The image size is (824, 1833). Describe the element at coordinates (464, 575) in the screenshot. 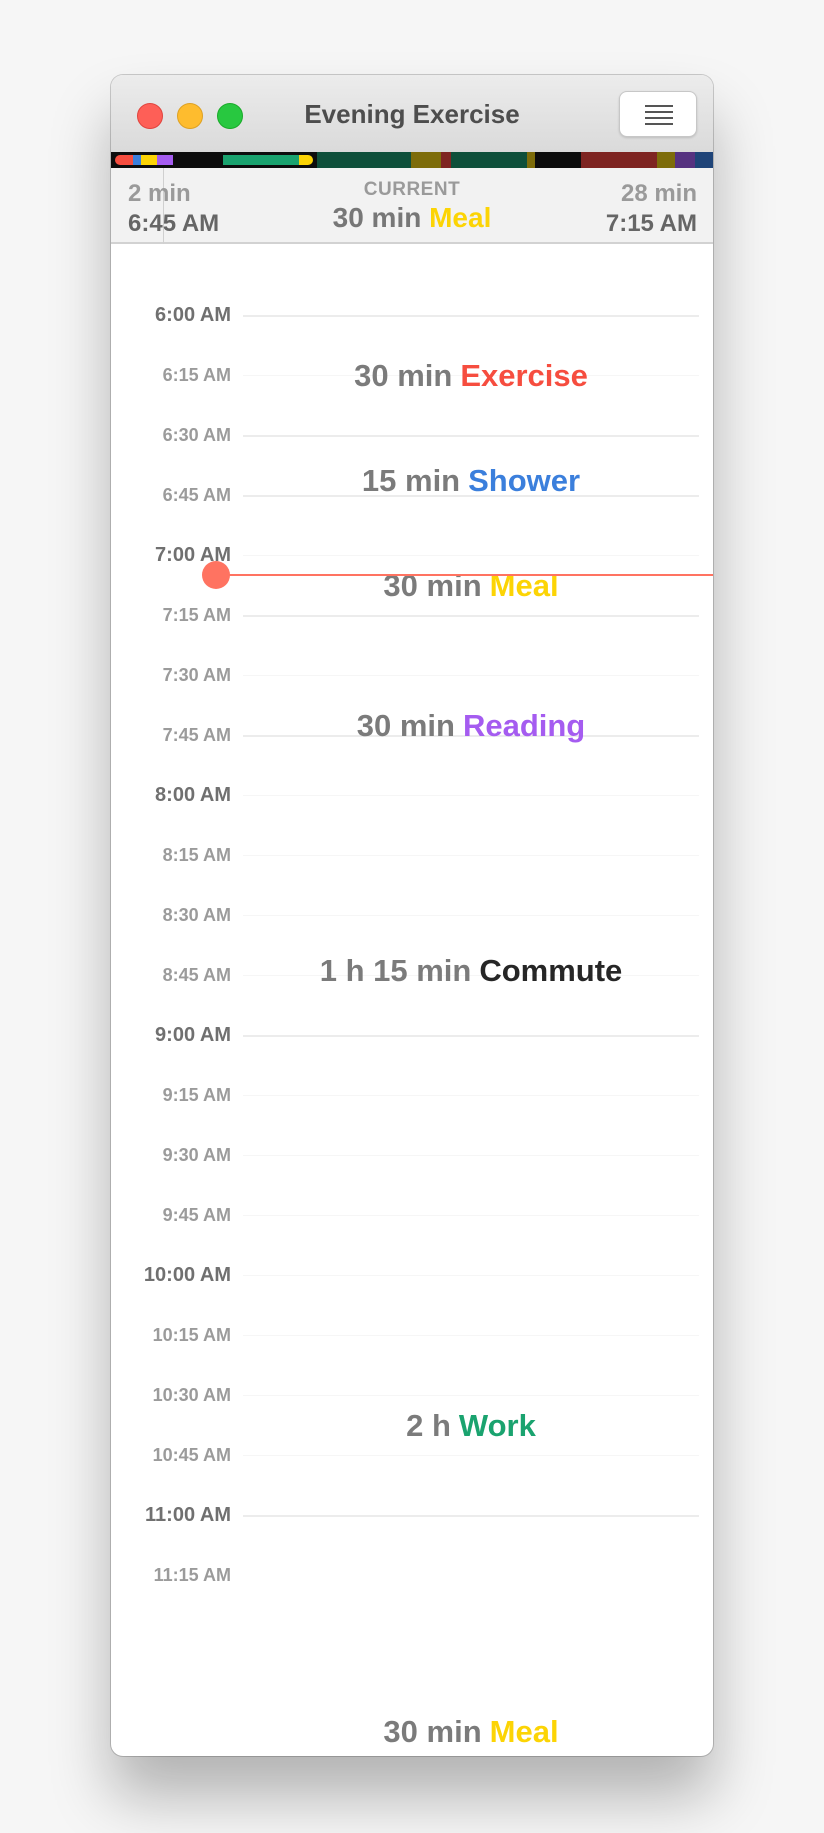

I see `current-time-indicator-line` at that location.